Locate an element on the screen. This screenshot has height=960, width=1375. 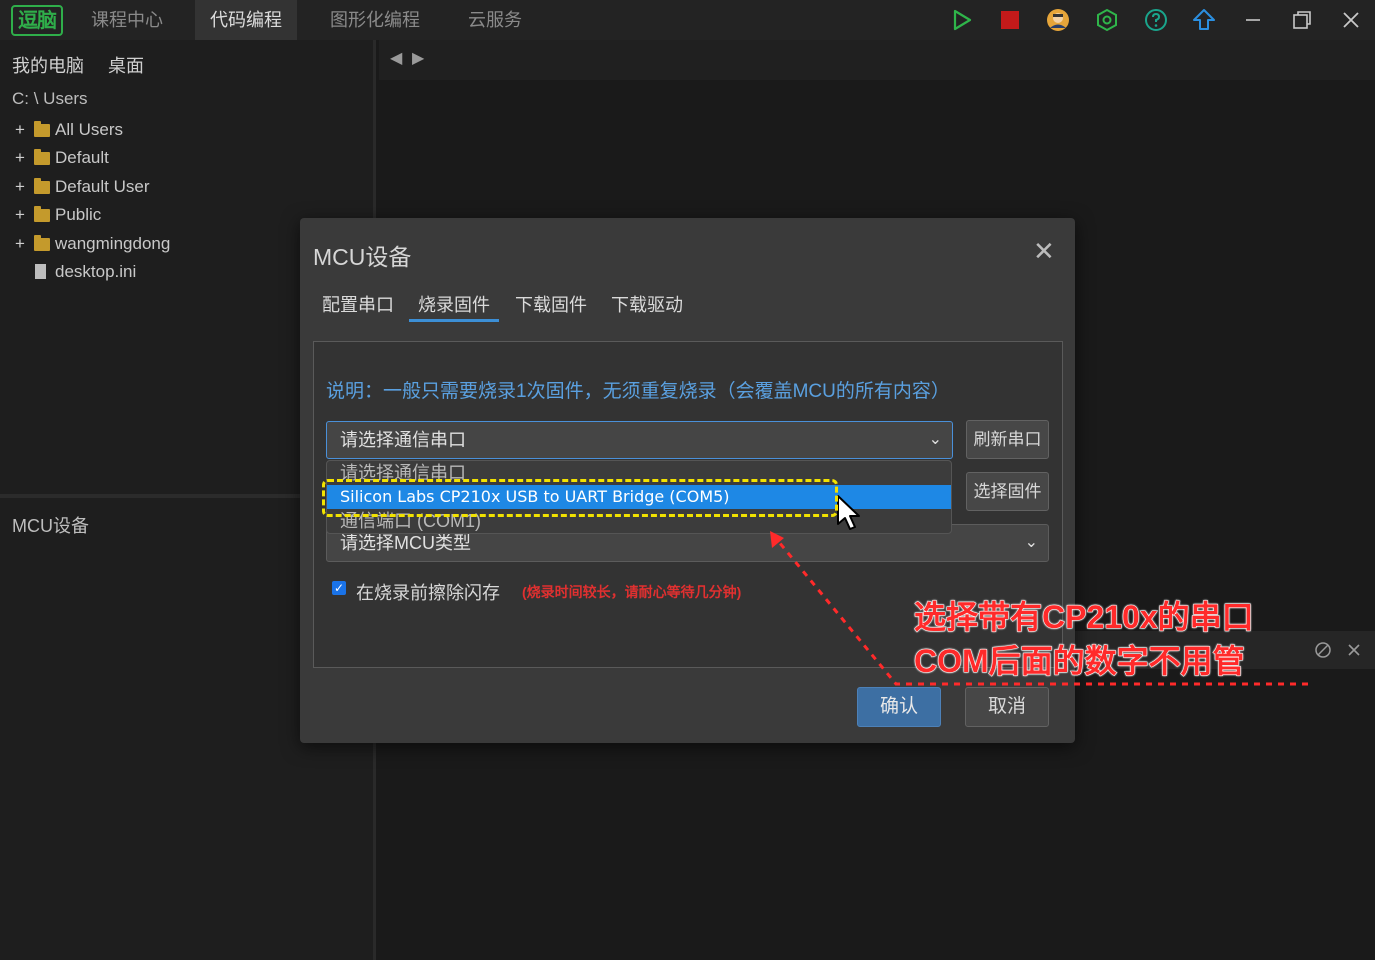
close-panel-icon is located at coordinates (1354, 650).